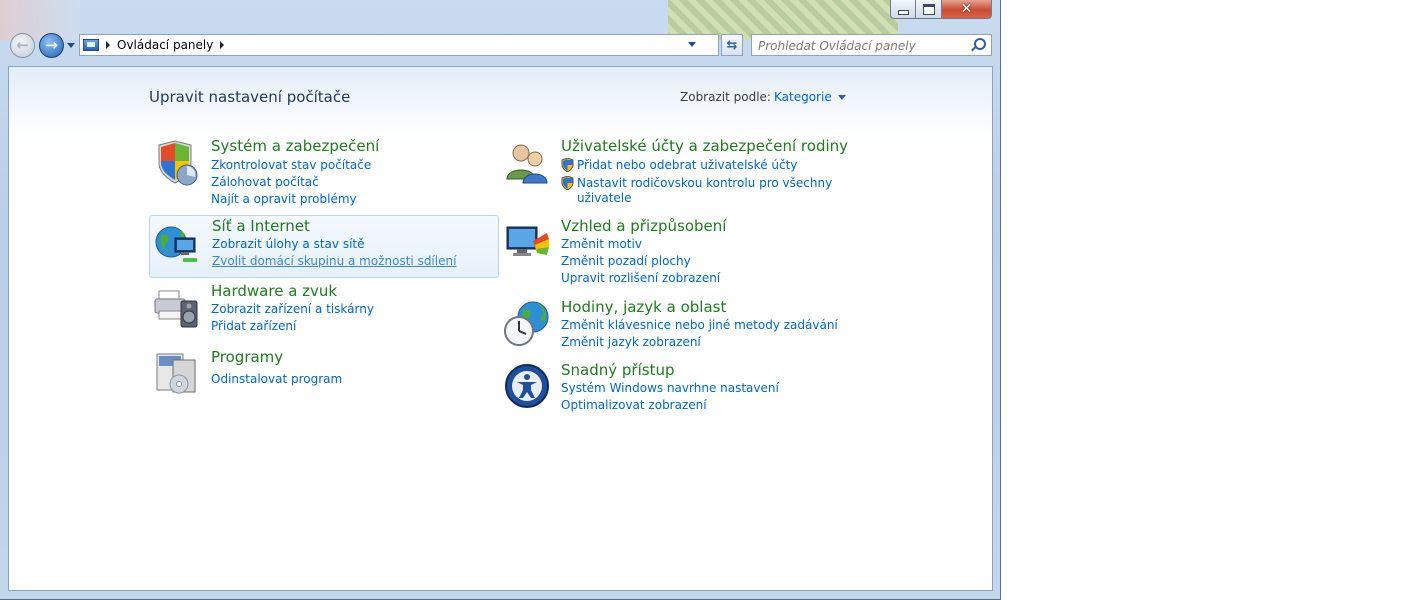  Describe the element at coordinates (276, 379) in the screenshot. I see `link-uninstall-program: Odinstalovat program` at that location.